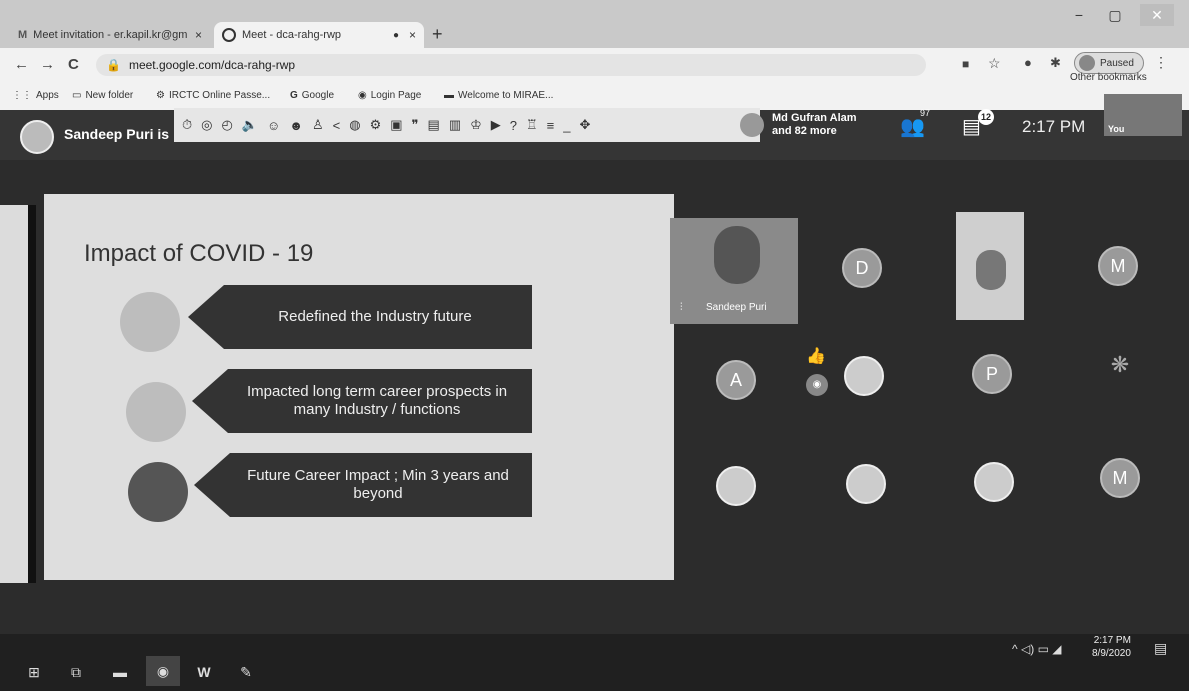 Image resolution: width=1189 pixels, height=691 pixels. Describe the element at coordinates (23, 35) in the screenshot. I see `gmail-icon: M` at that location.